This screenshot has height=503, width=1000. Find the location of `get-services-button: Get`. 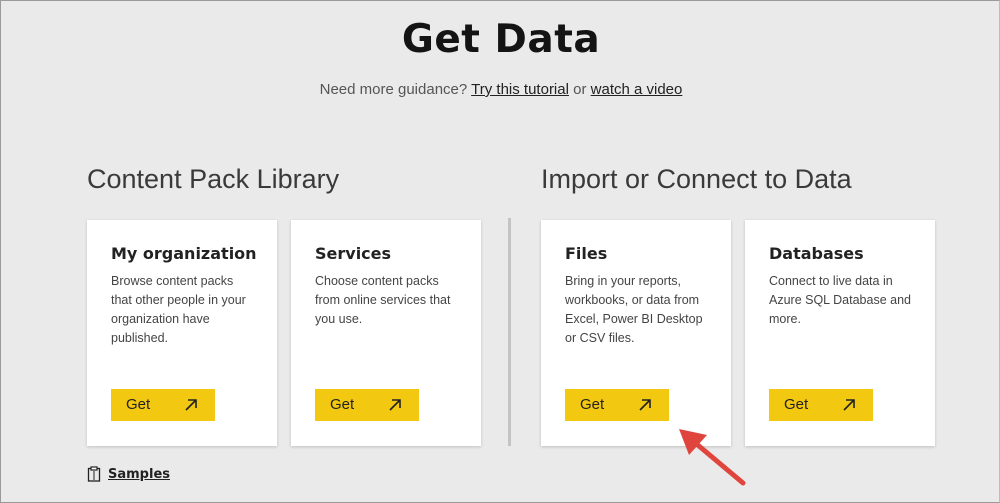

get-services-button: Get is located at coordinates (367, 405).